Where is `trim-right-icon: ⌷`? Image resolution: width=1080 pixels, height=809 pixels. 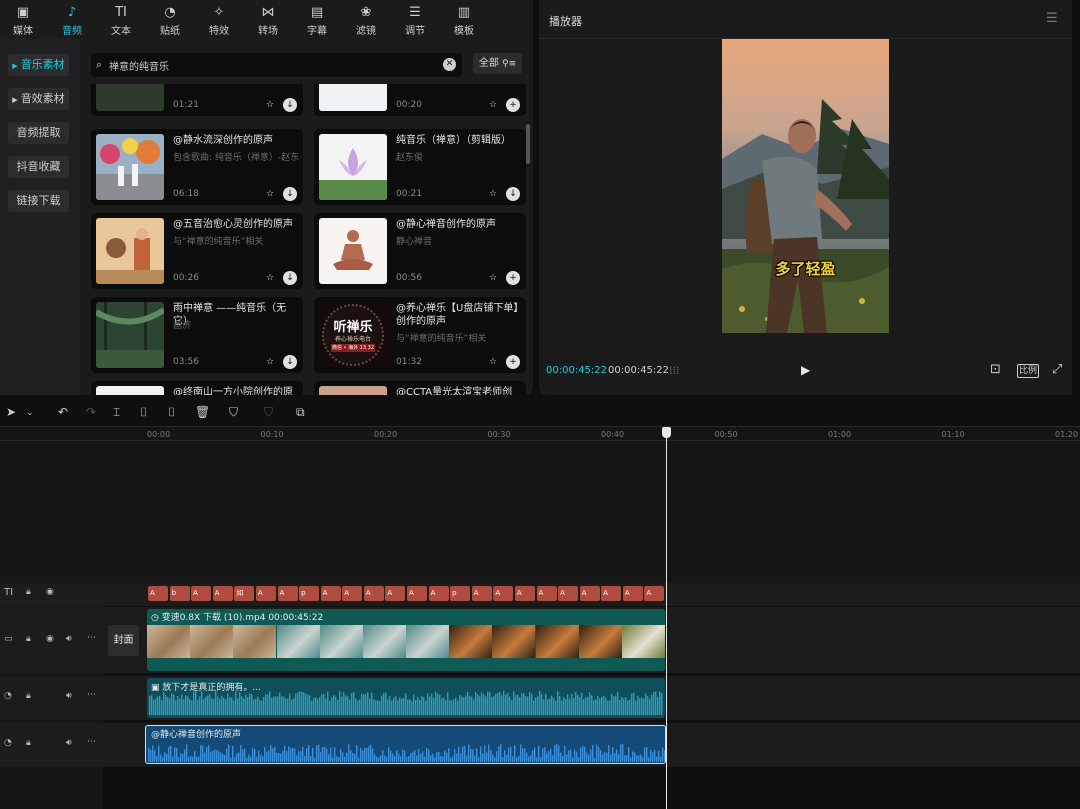
trim-right-icon: ⌷ is located at coordinates (171, 412).